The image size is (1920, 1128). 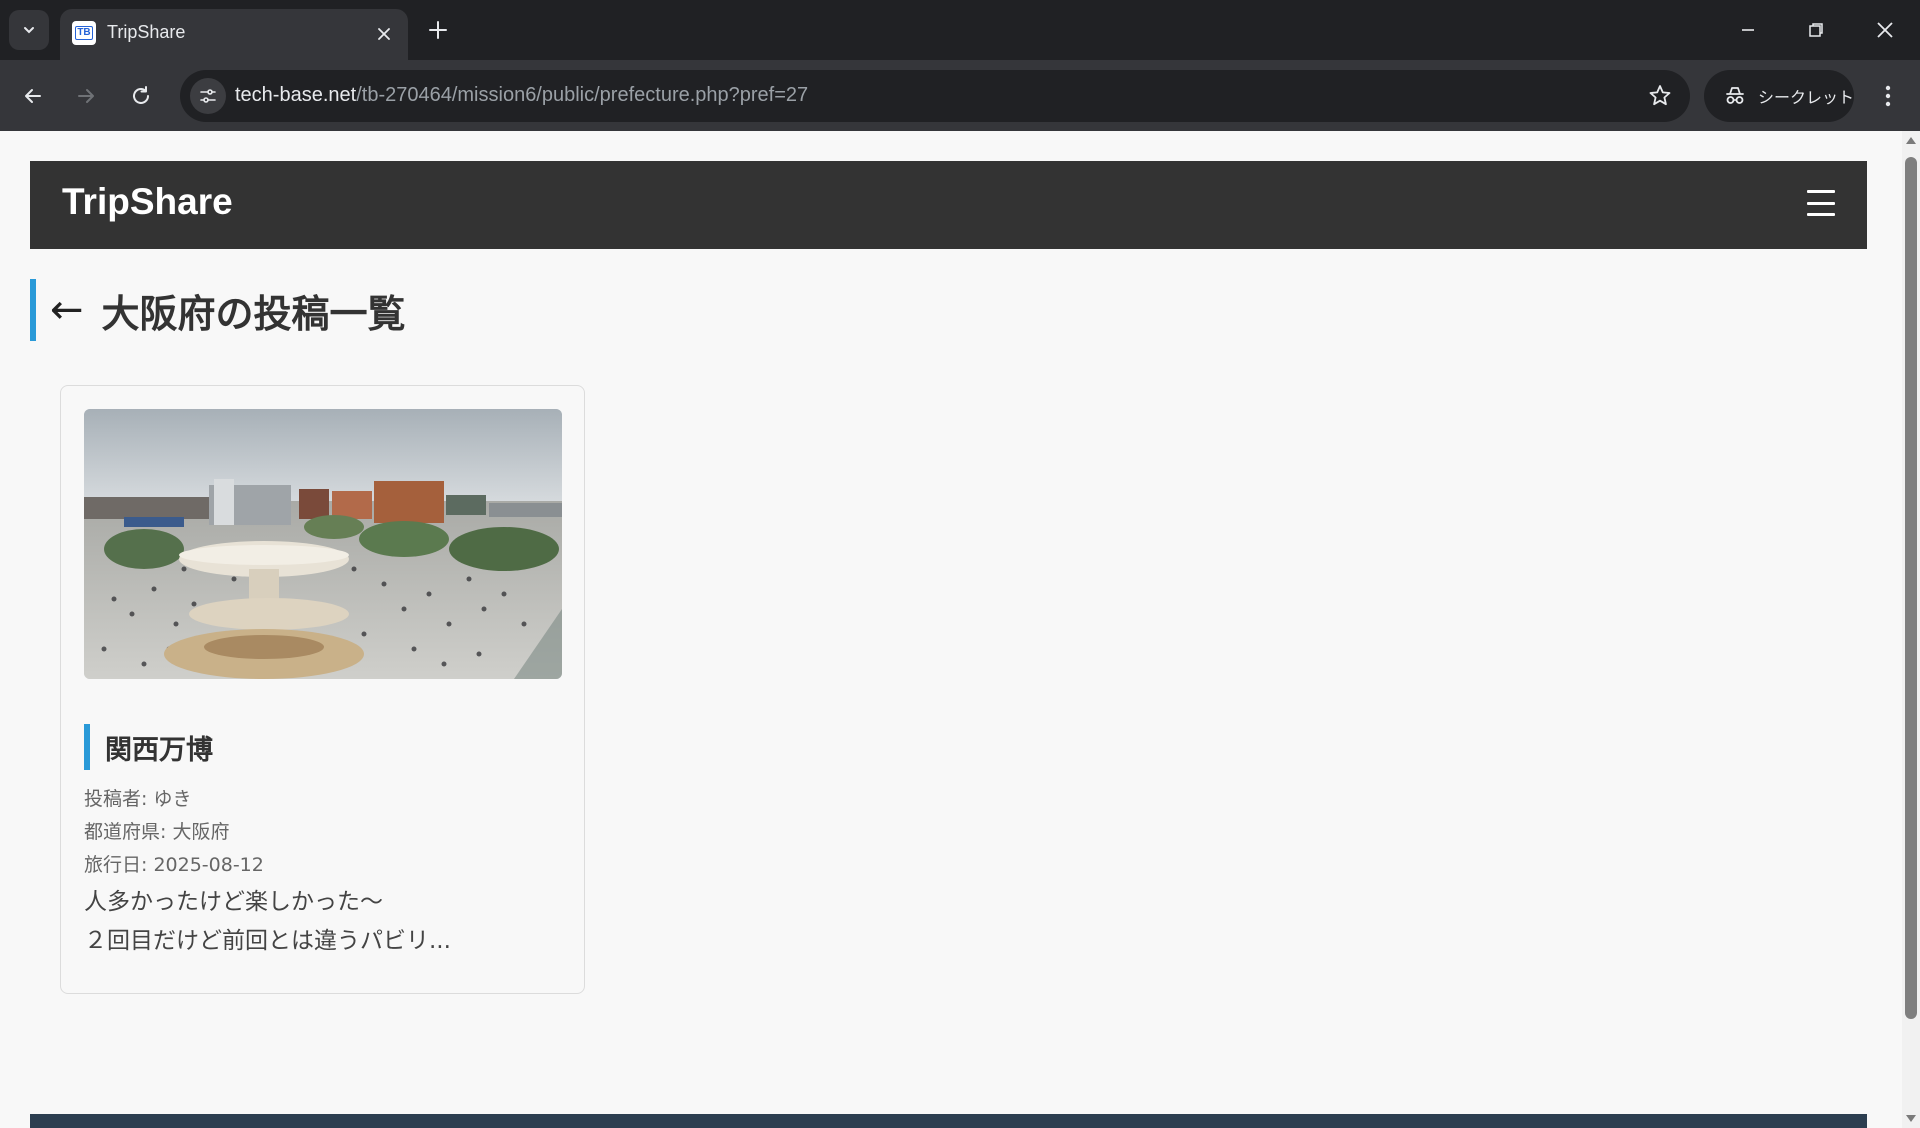 I want to click on incognito-icon, so click(x=1735, y=95).